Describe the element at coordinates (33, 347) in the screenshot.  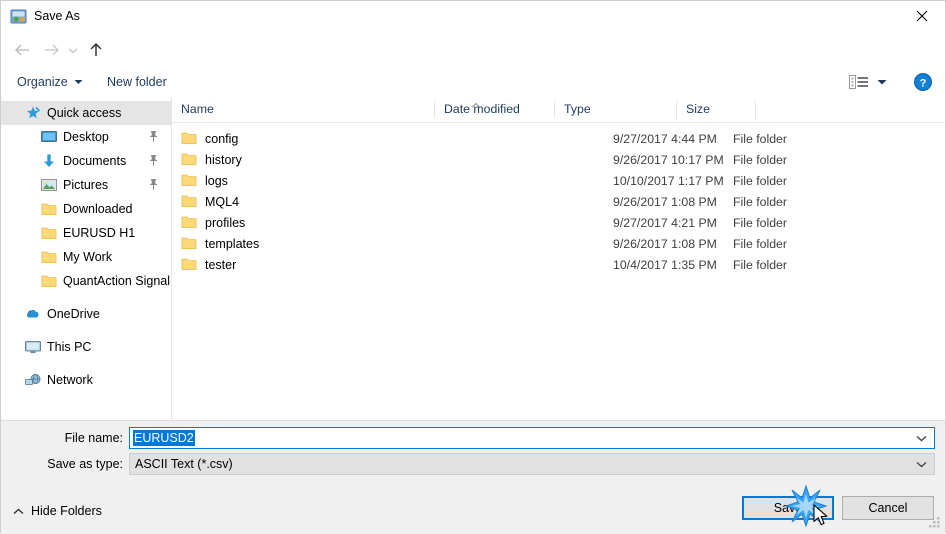
I see `this-pc-icon` at that location.